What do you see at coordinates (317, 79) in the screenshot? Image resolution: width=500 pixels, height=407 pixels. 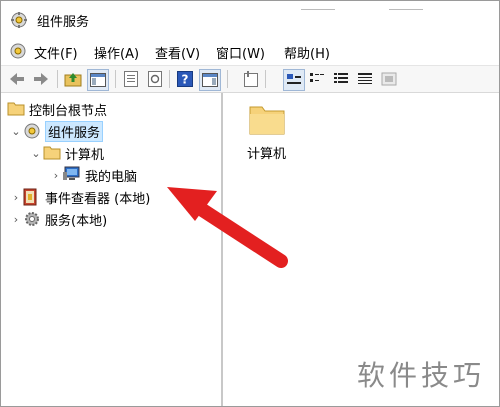 I see `small-icons-view-icon` at bounding box center [317, 79].